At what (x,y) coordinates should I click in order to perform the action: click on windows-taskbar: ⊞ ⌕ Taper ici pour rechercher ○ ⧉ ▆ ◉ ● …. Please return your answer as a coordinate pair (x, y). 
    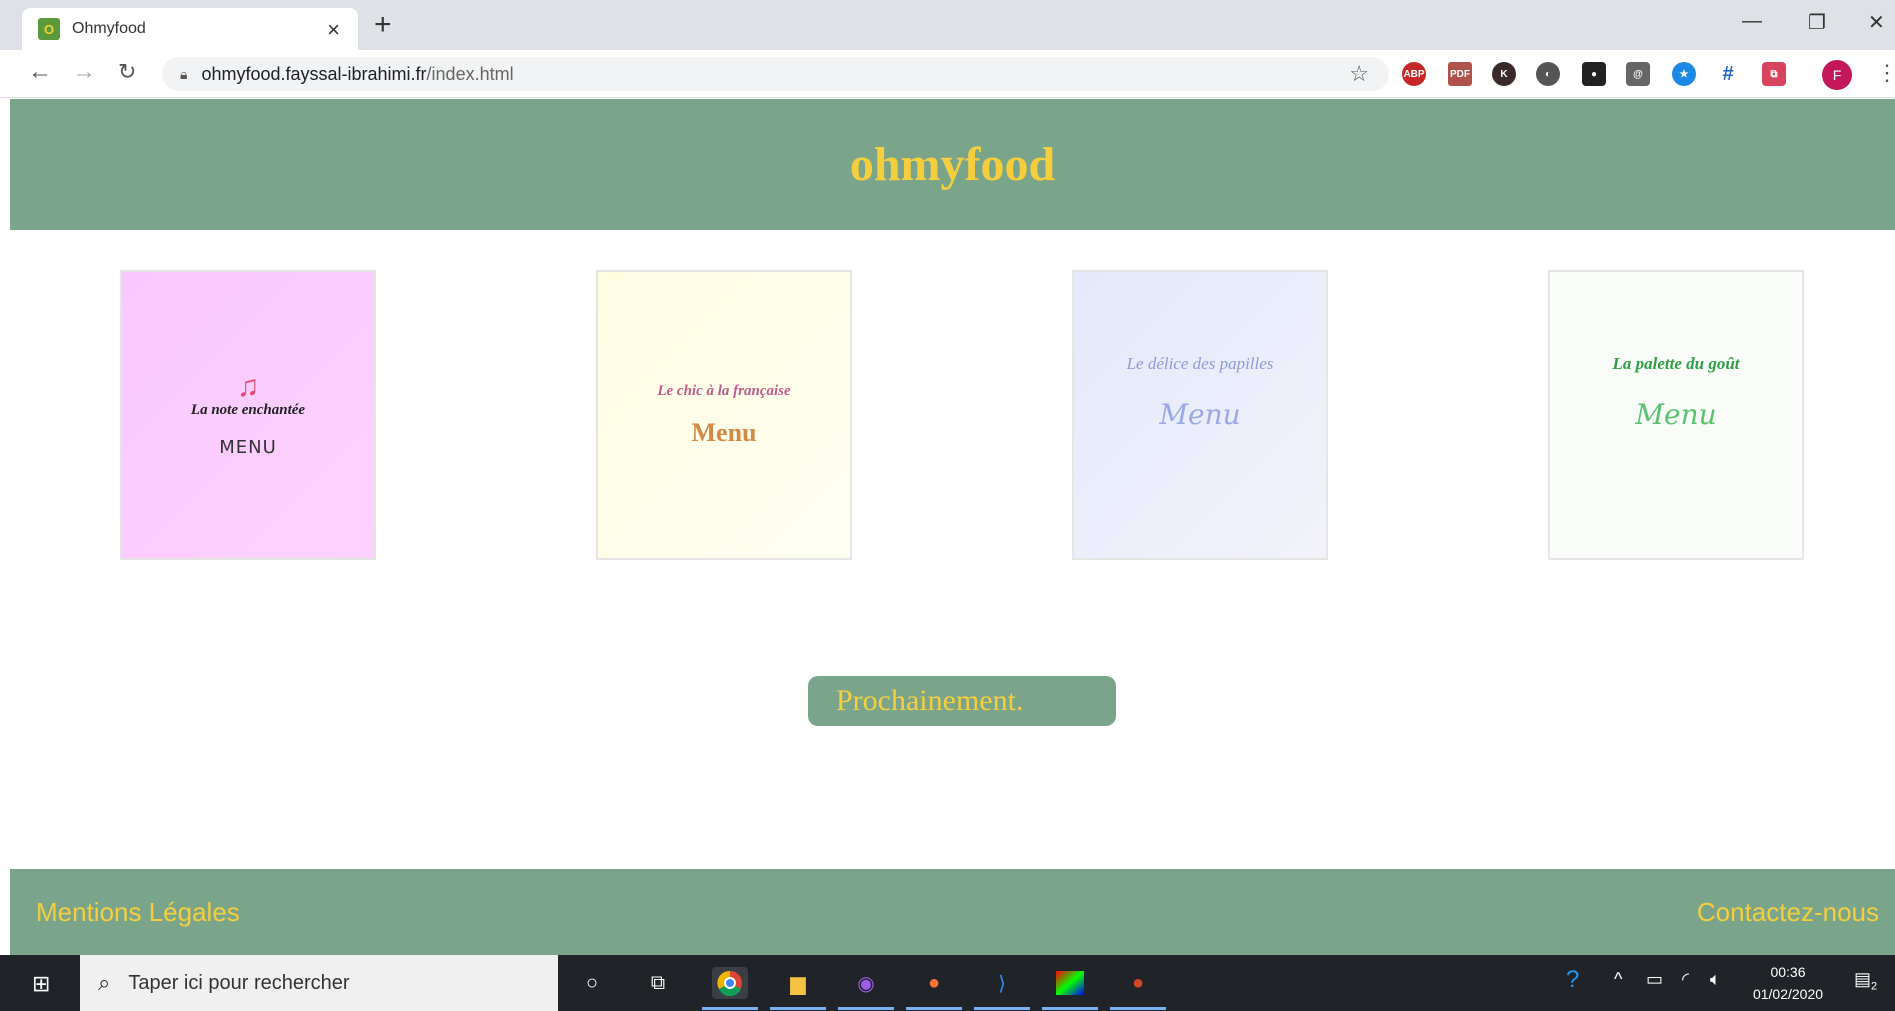
    Looking at the image, I should click on (947, 983).